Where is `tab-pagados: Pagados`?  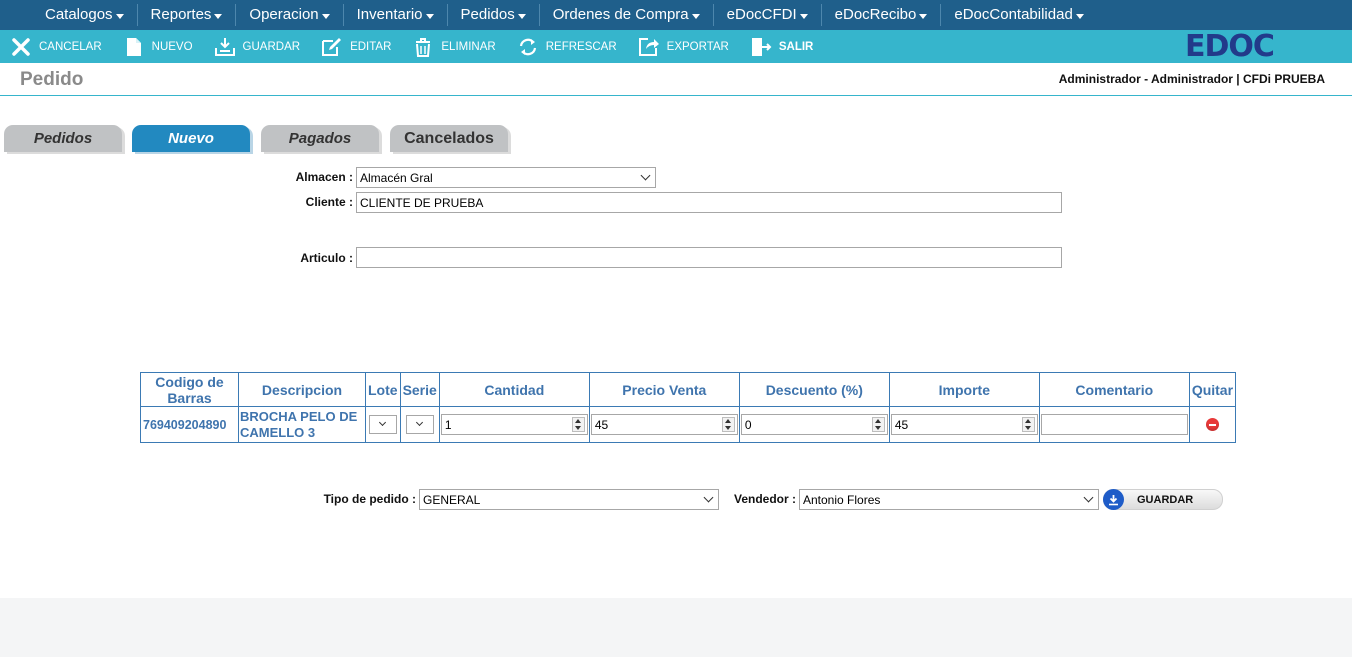
tab-pagados: Pagados is located at coordinates (320, 138).